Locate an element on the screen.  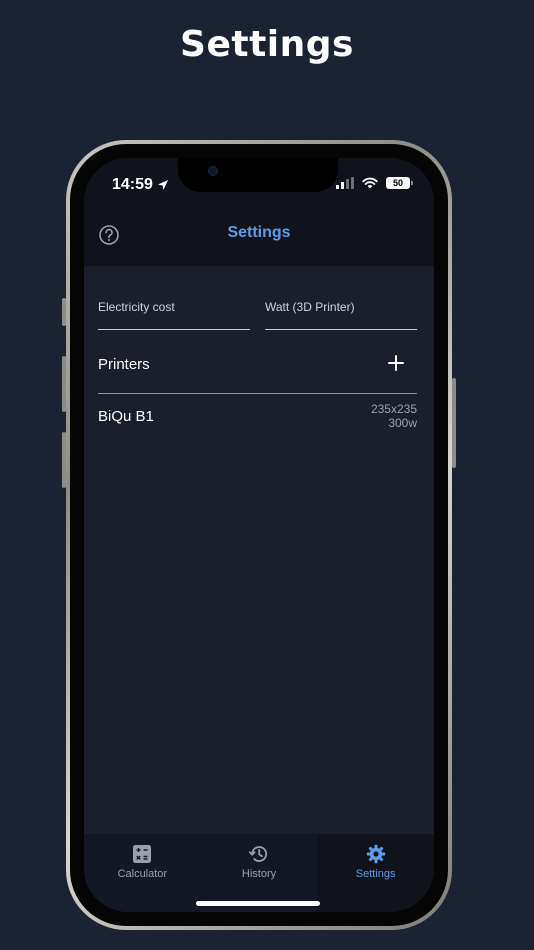
status-bar: 14:59 50 is located at coordinates (259, 184).